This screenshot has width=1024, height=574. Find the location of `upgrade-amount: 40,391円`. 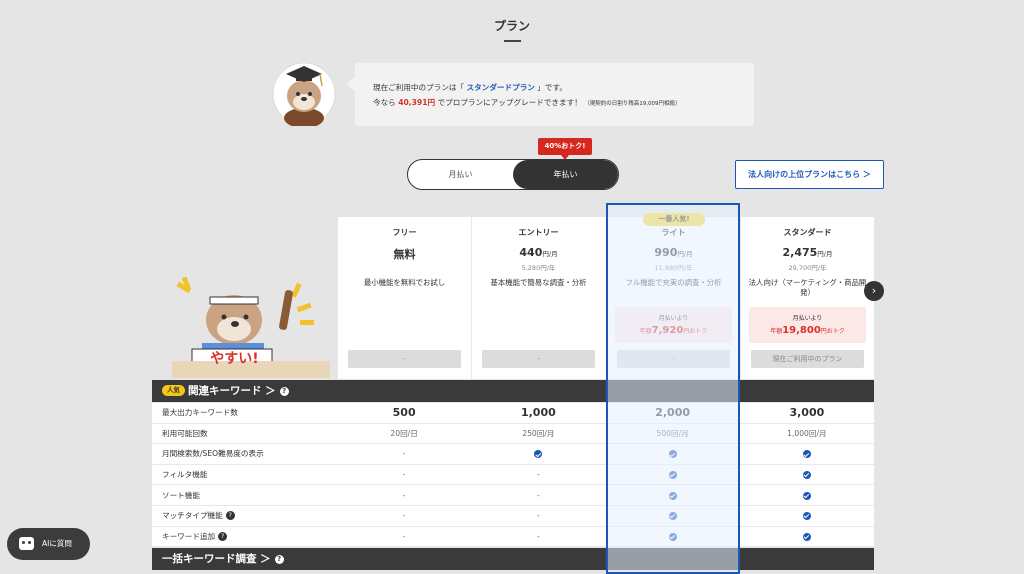

upgrade-amount: 40,391円 is located at coordinates (417, 102).